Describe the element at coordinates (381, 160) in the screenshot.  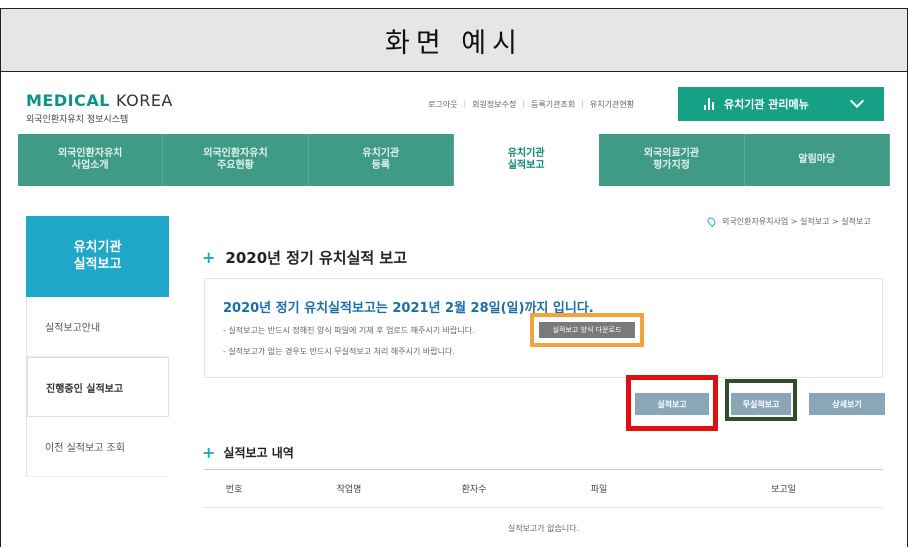
I see `nav-item-registration: 유치기관 등록` at that location.